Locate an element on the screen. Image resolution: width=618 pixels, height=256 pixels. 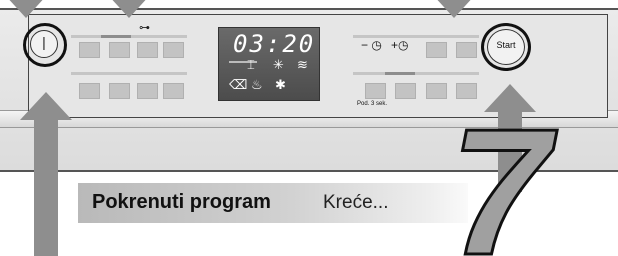
start-button: Start is located at coordinates (506, 47).